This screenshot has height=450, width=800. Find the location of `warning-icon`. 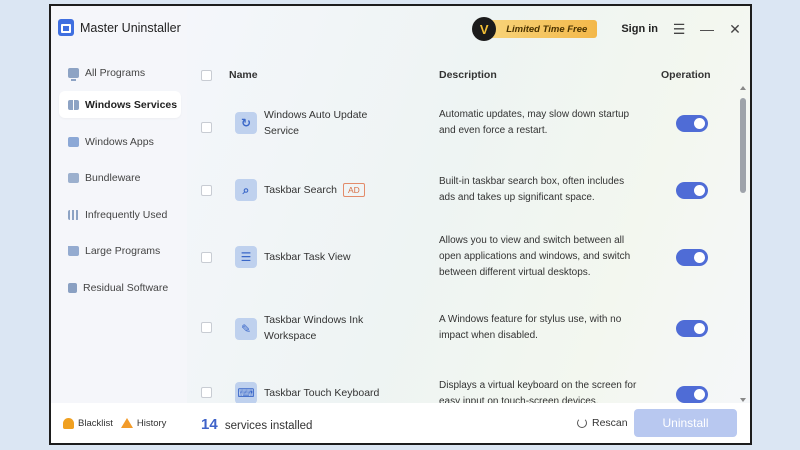

warning-icon is located at coordinates (126, 423).